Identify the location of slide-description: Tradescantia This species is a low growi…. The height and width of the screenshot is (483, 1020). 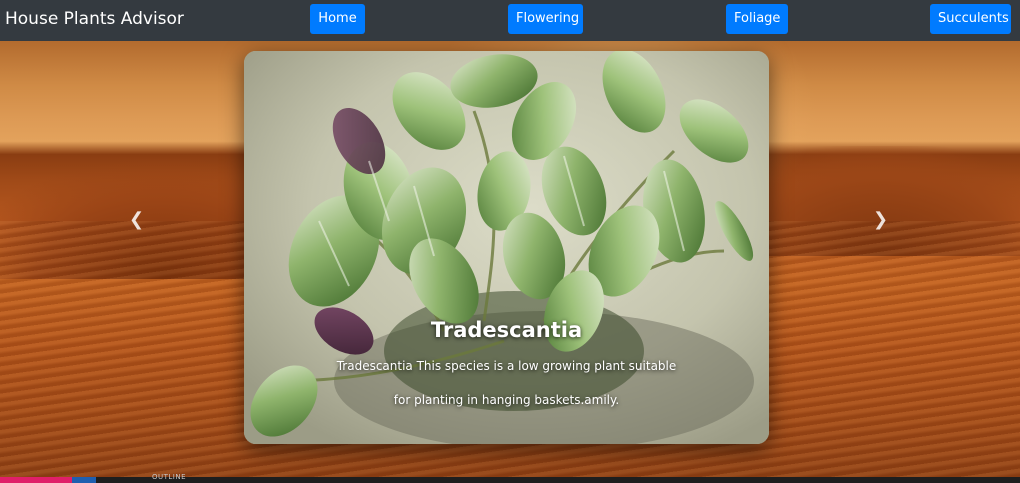
(506, 383).